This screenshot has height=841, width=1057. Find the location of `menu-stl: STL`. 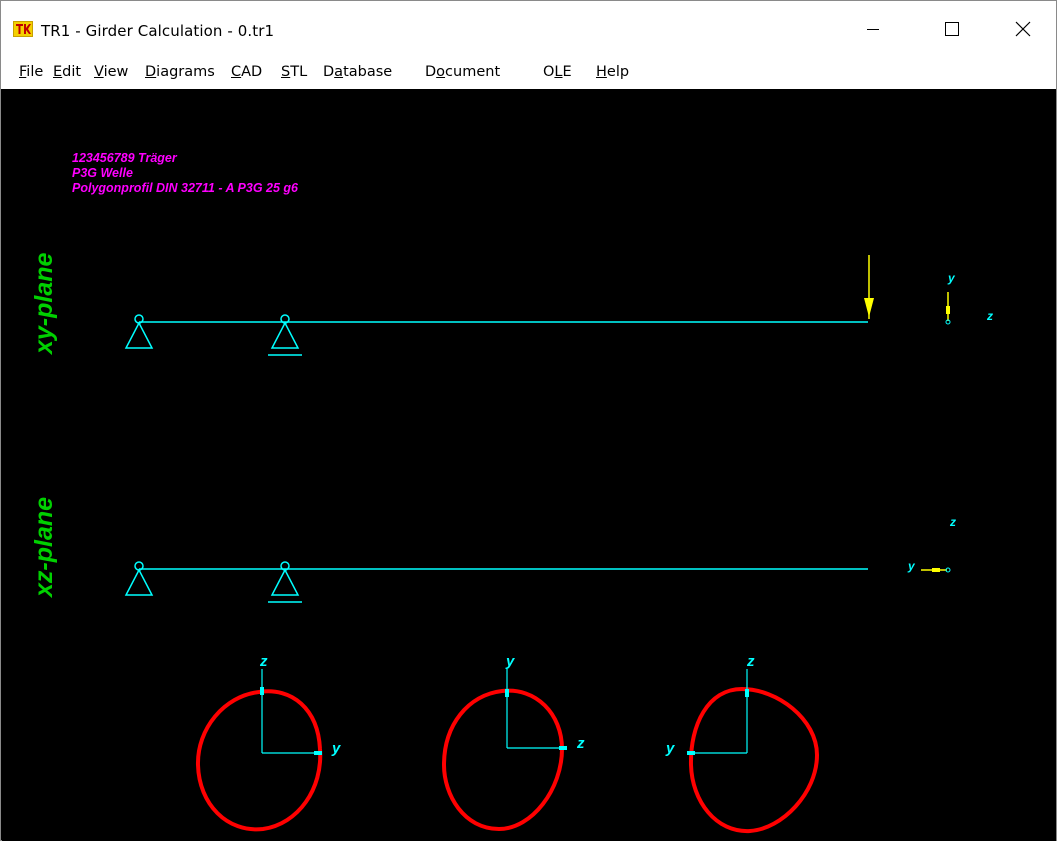

menu-stl: STL is located at coordinates (294, 72).